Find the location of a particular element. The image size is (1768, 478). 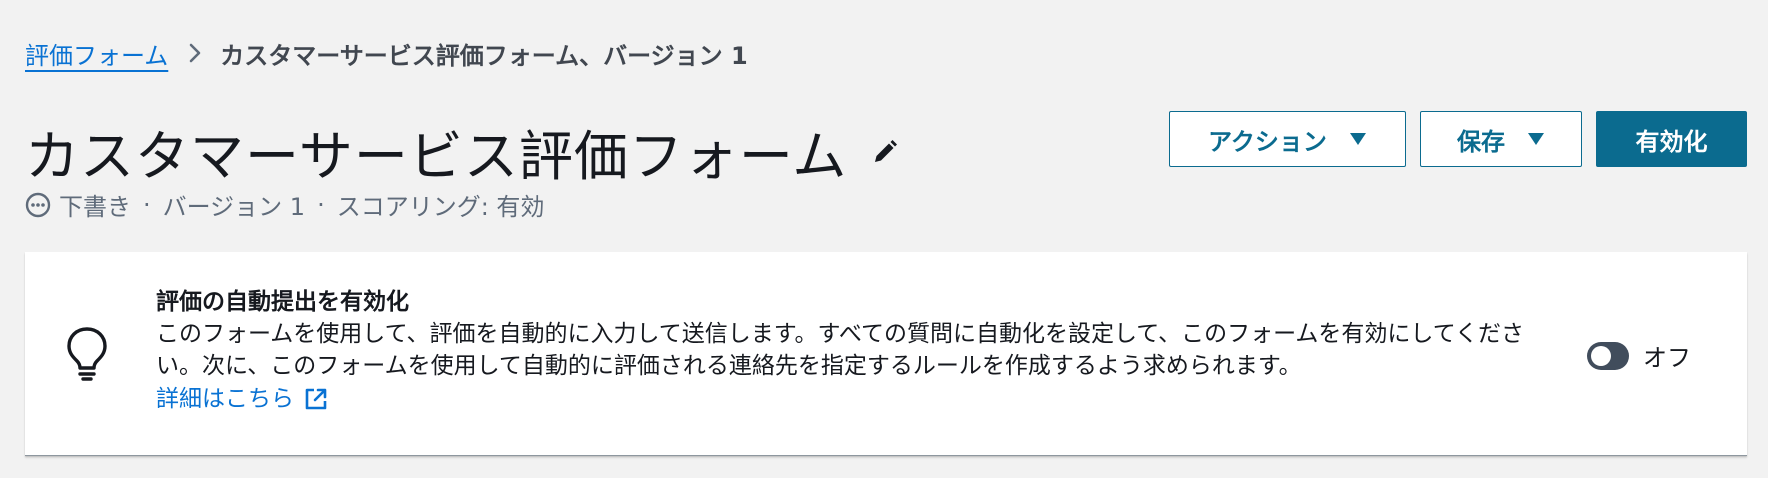

breadcrumb-link-evaluation-forms: 評価フォーム is located at coordinates (96, 53).